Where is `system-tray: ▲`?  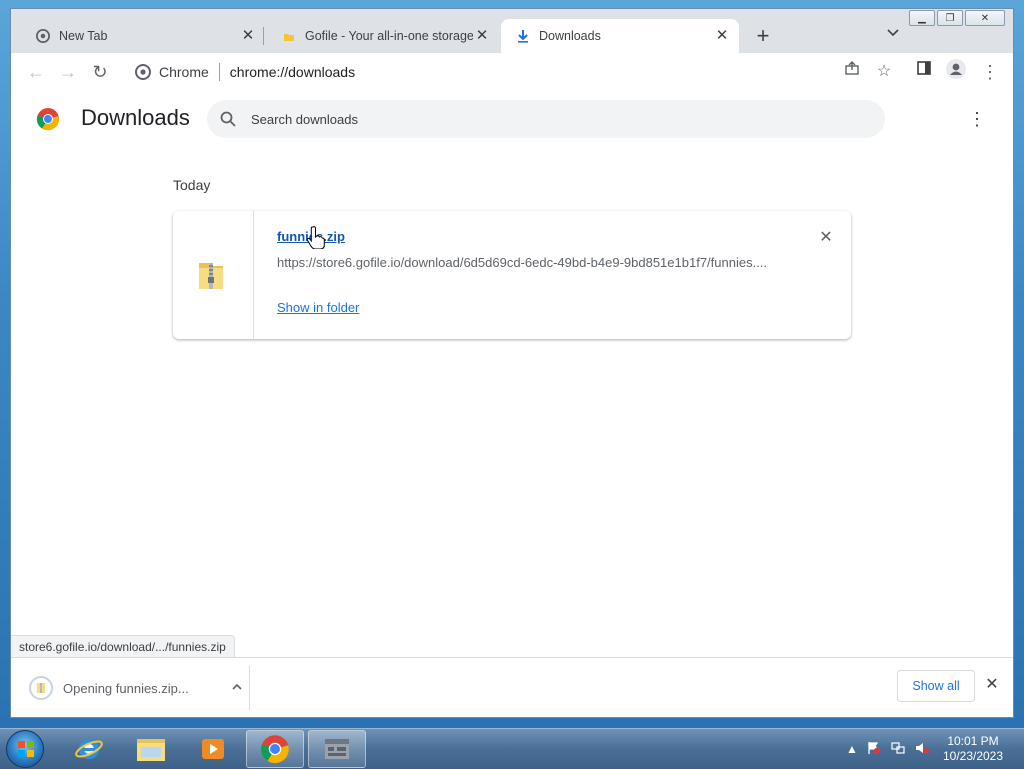 system-tray: ▲ is located at coordinates (892, 749).